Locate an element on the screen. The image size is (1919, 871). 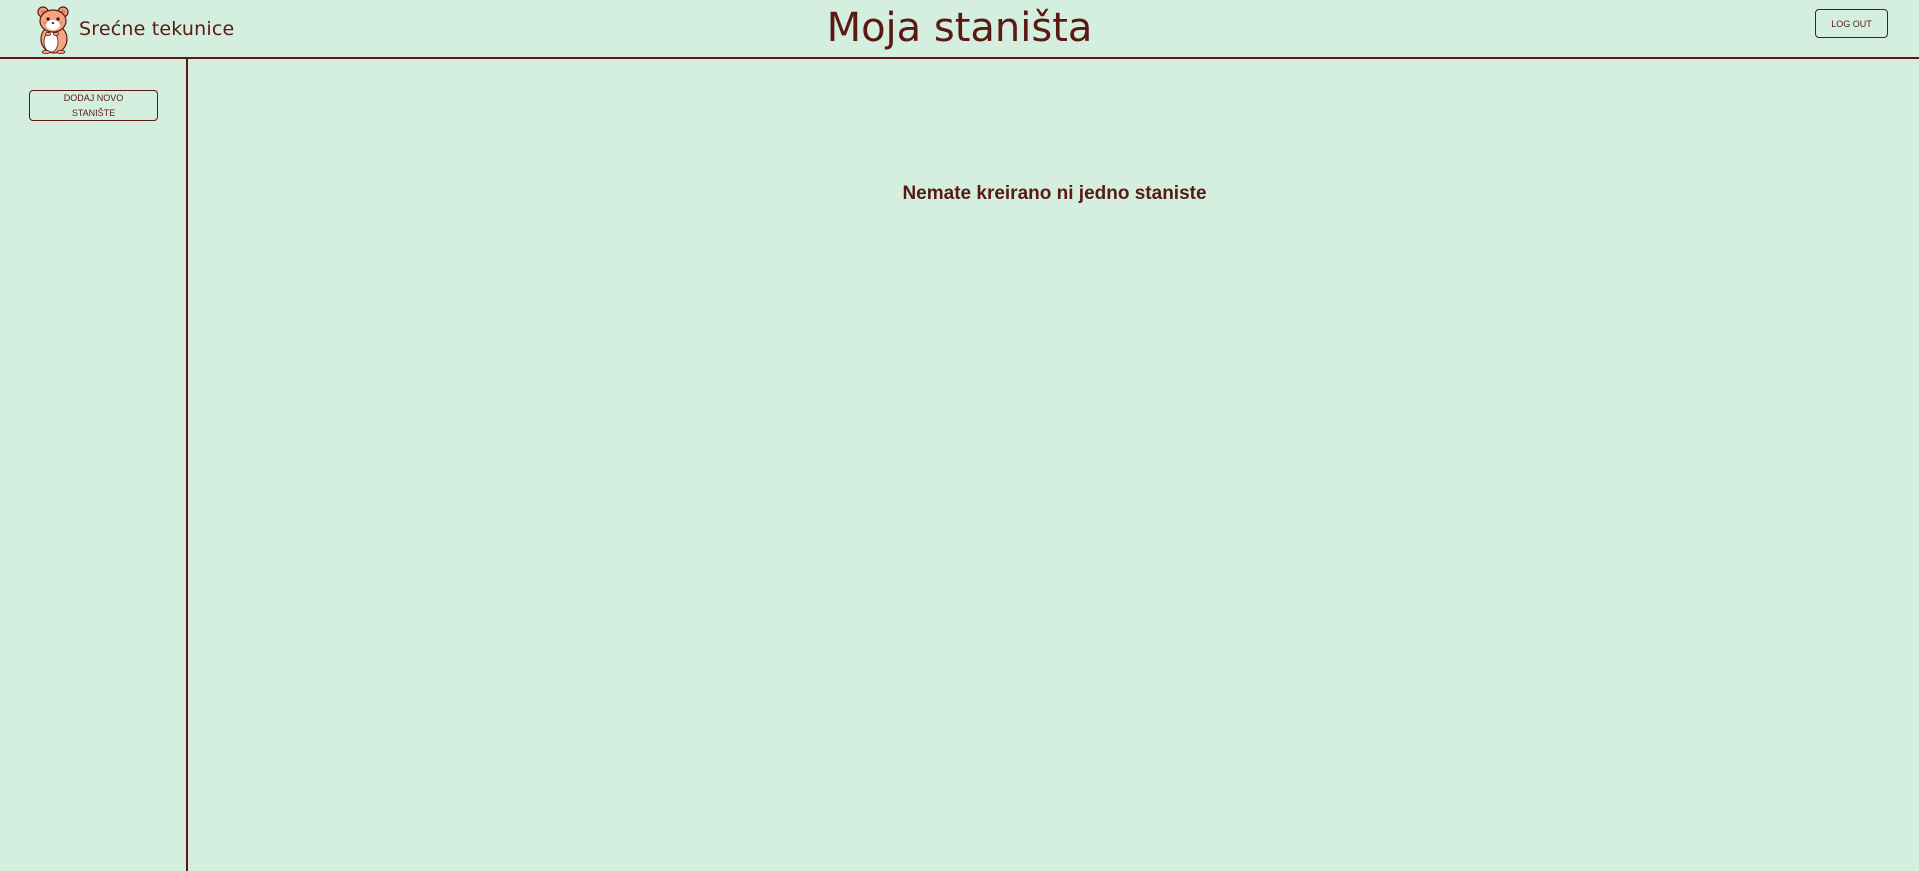
page-title: Moja staništa is located at coordinates (959, 28).